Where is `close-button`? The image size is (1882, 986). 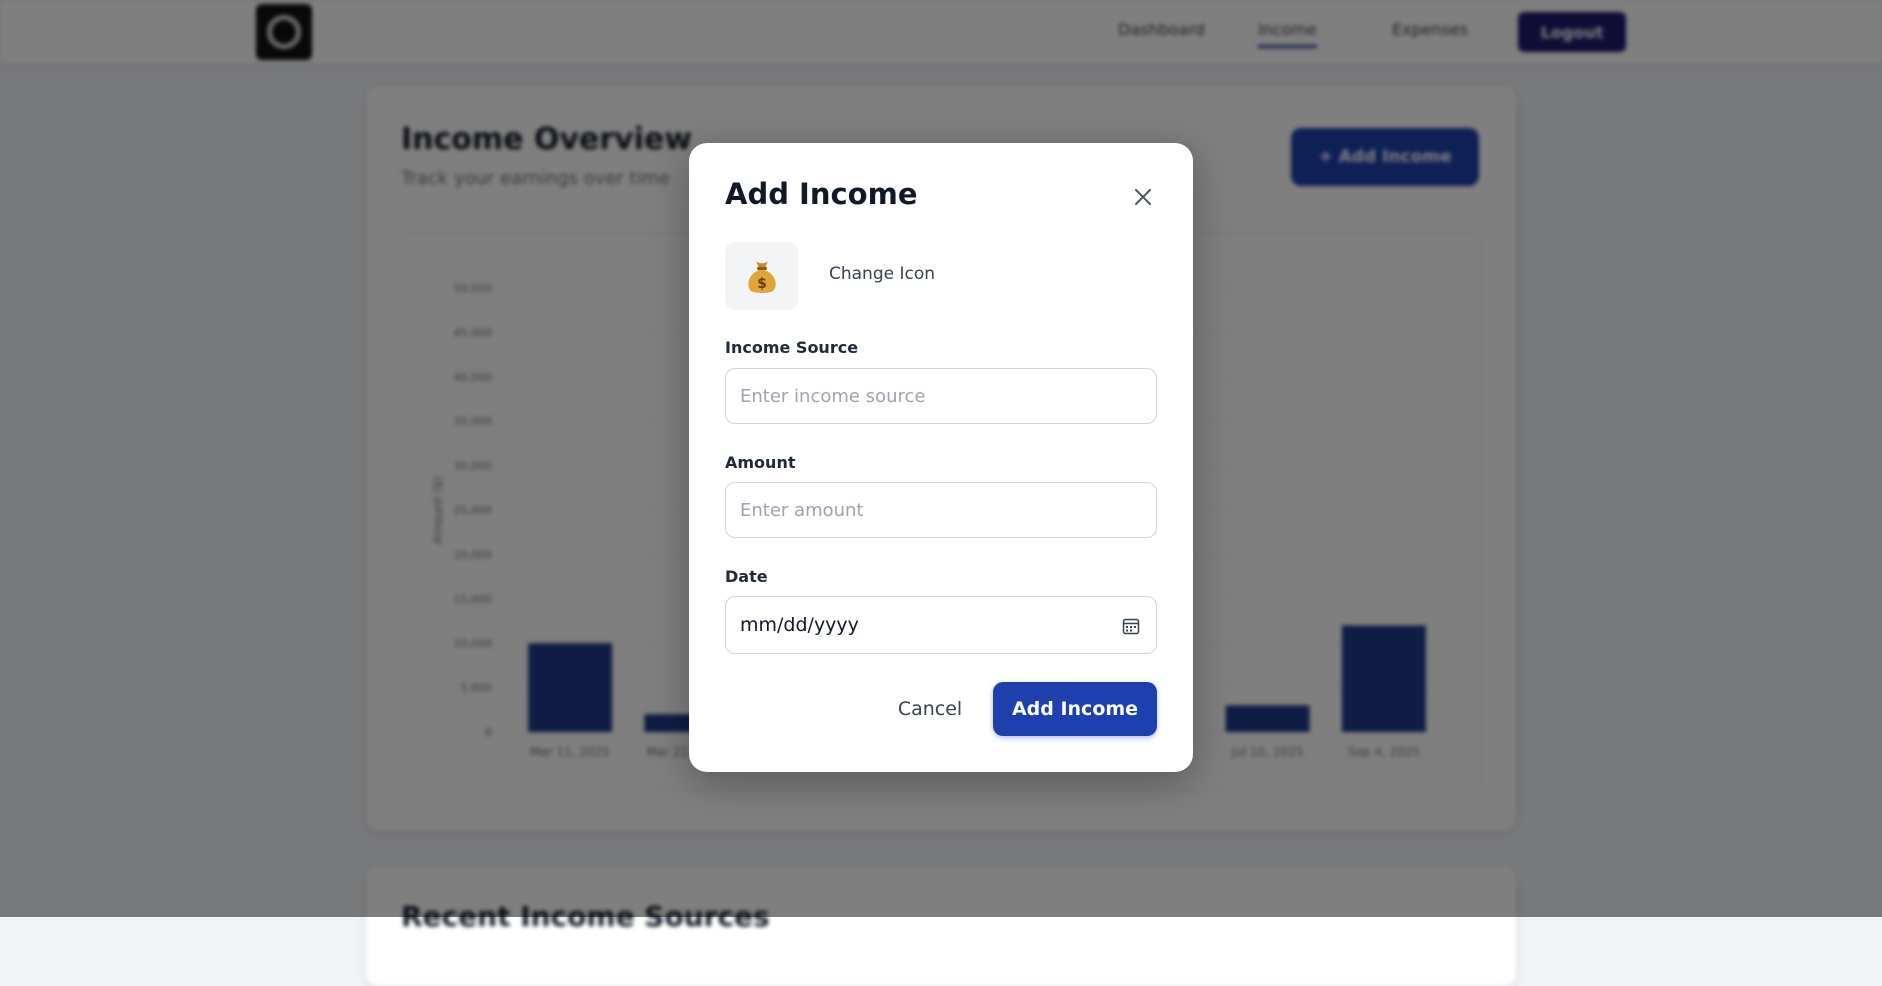
close-button is located at coordinates (1143, 197).